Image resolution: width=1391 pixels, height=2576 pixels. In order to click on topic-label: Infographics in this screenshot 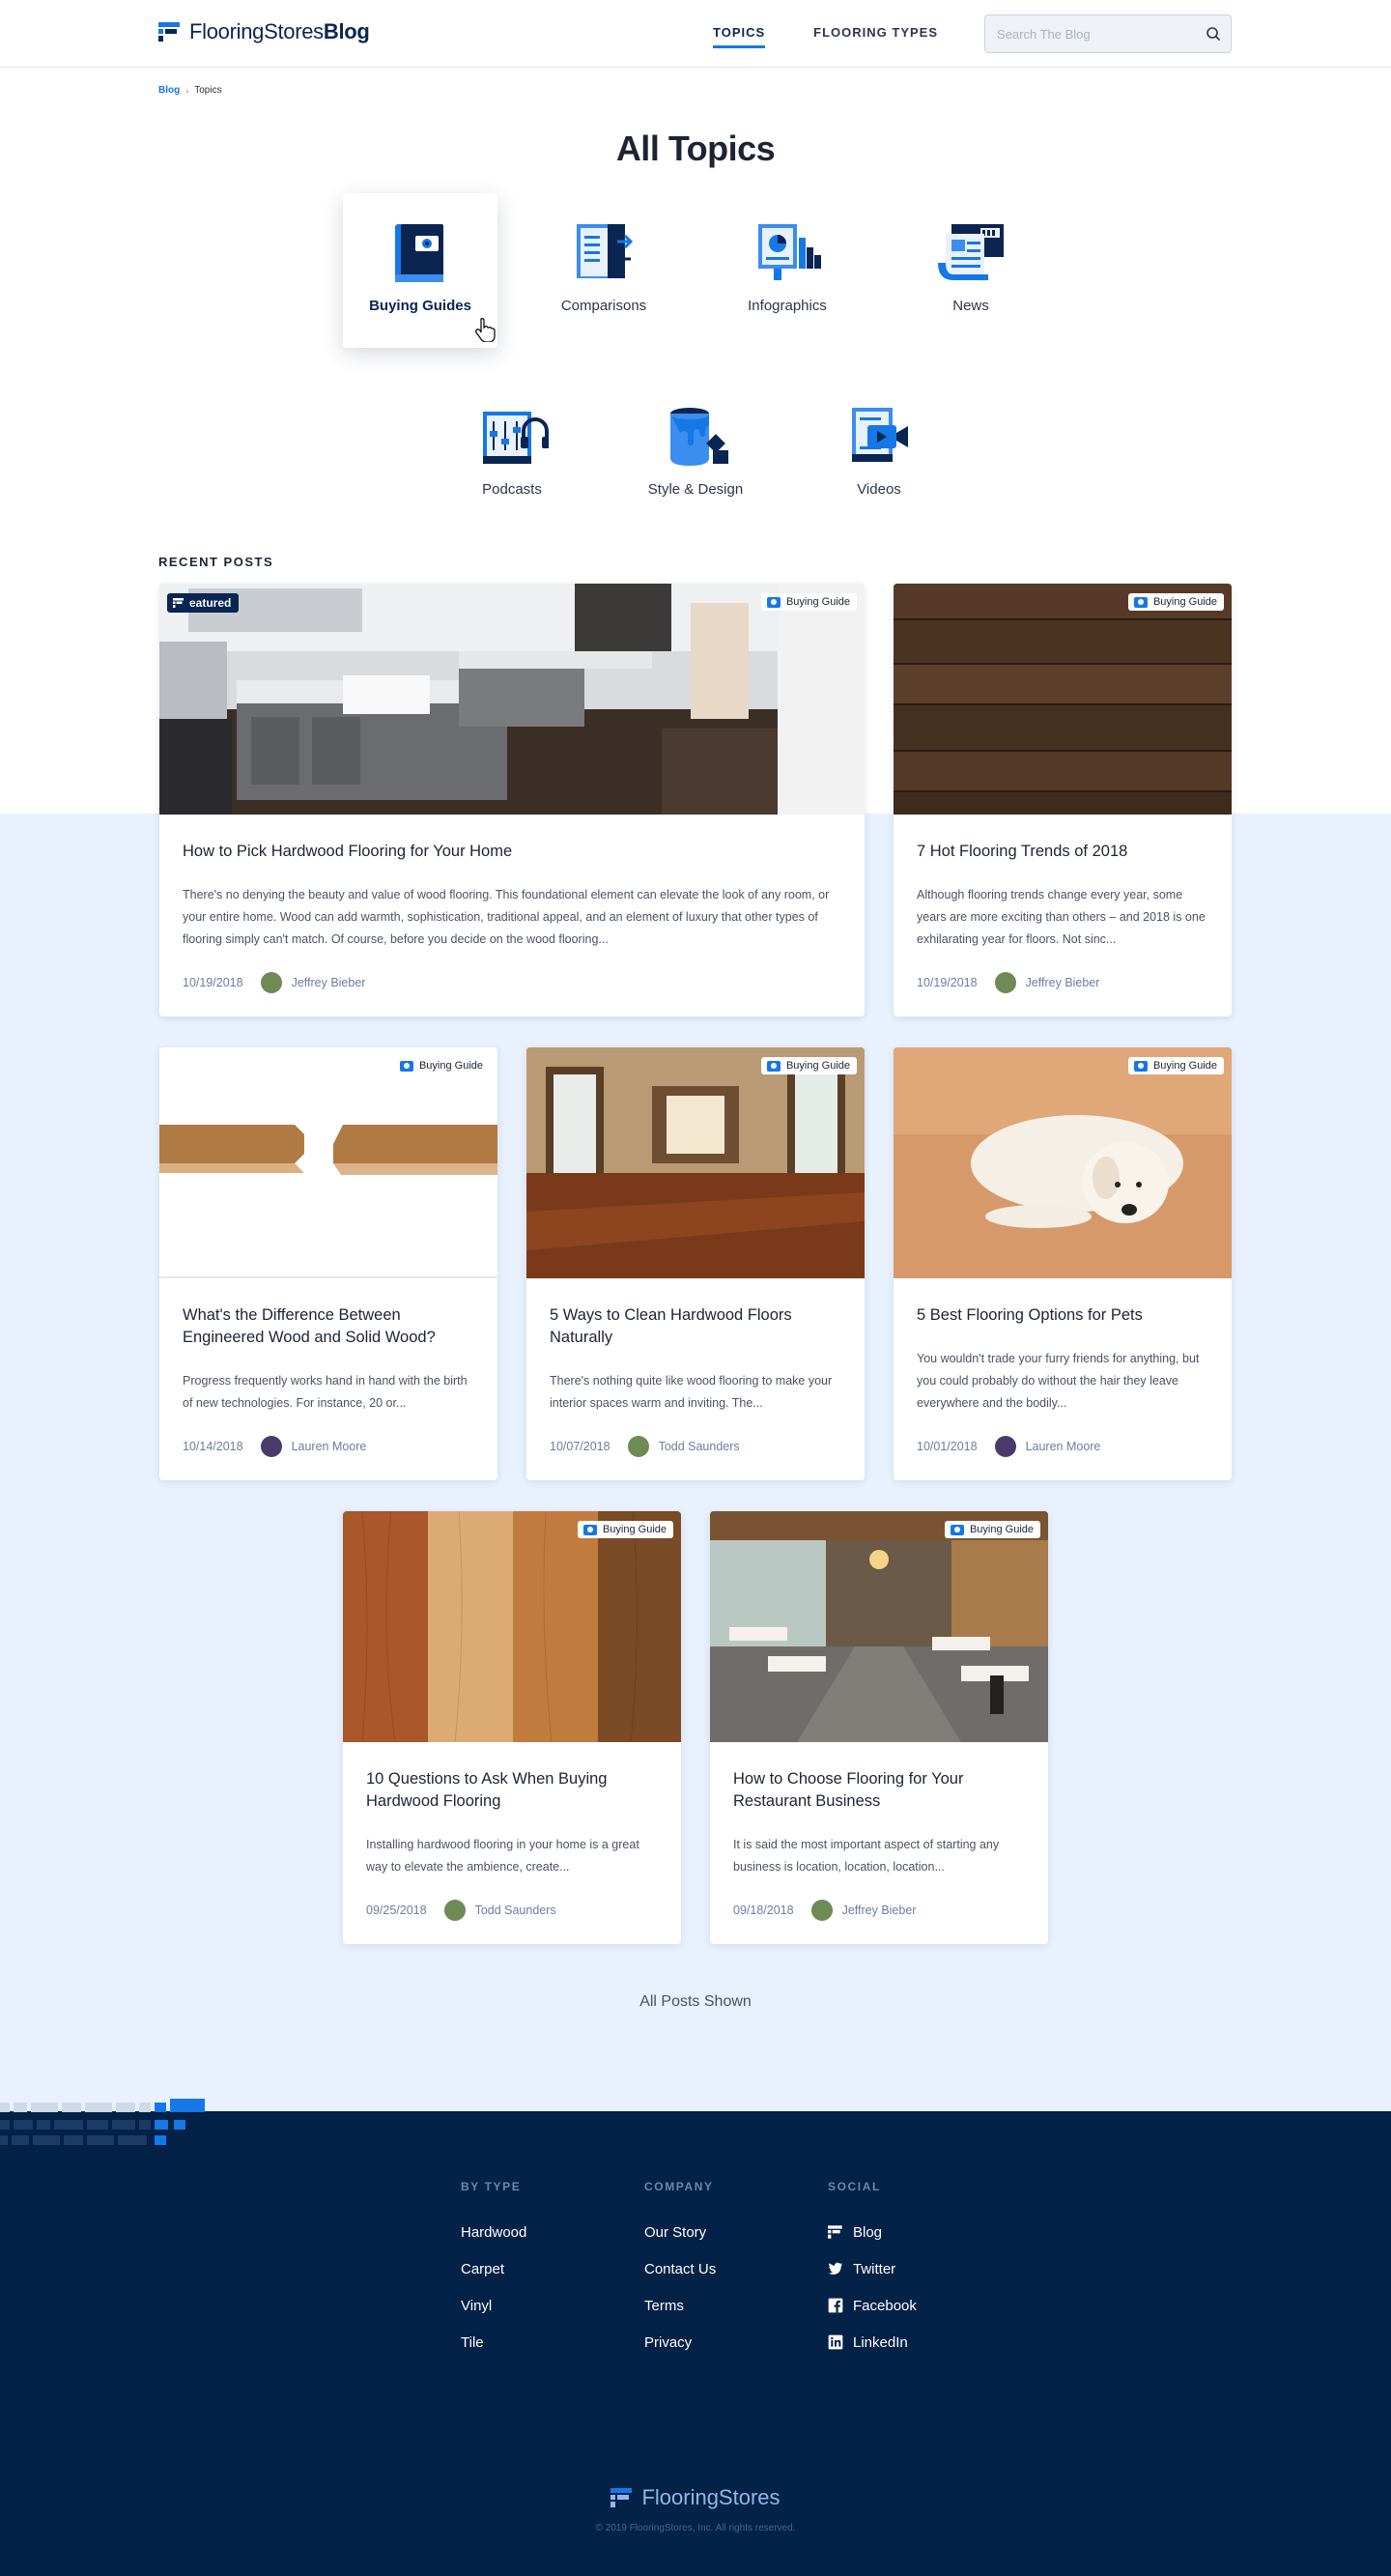, I will do `click(788, 306)`.